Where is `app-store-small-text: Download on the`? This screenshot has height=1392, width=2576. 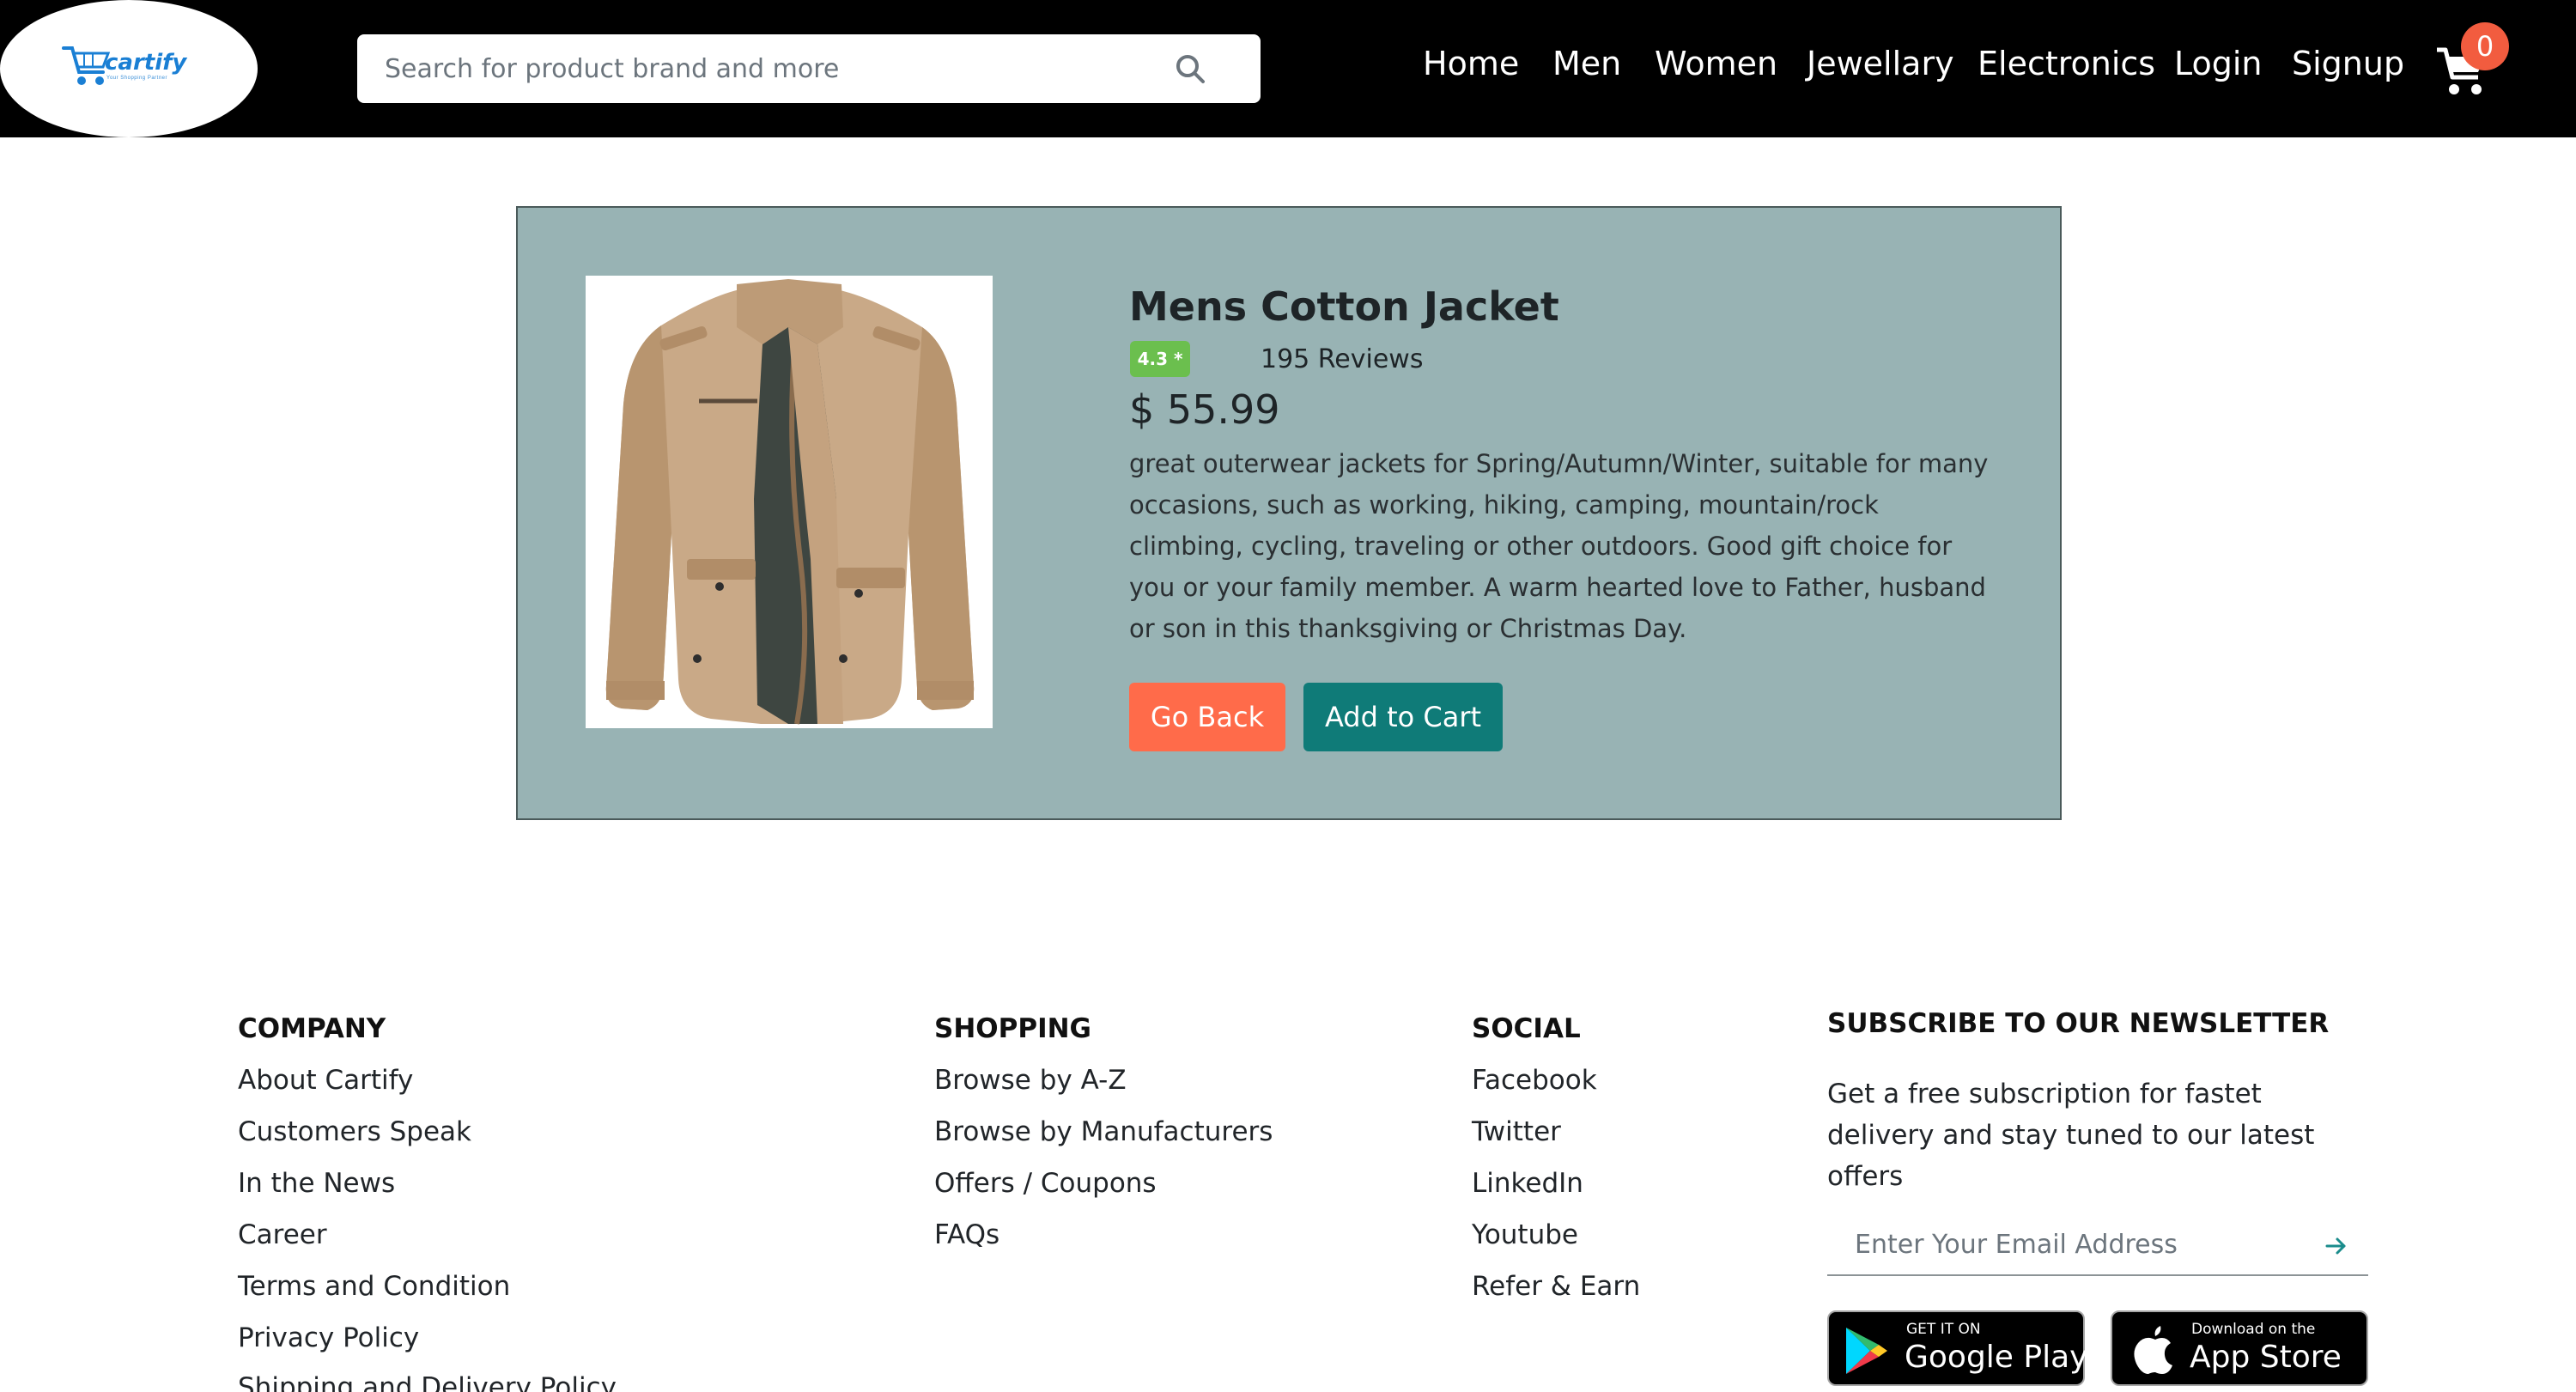 app-store-small-text: Download on the is located at coordinates (2253, 1329).